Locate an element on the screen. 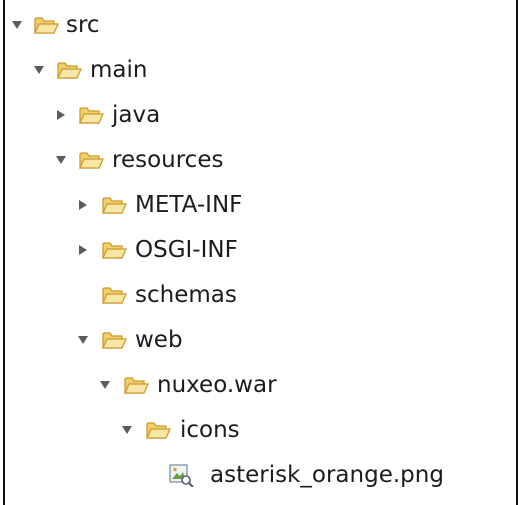 The image size is (524, 505). tree-item-label: web is located at coordinates (159, 340).